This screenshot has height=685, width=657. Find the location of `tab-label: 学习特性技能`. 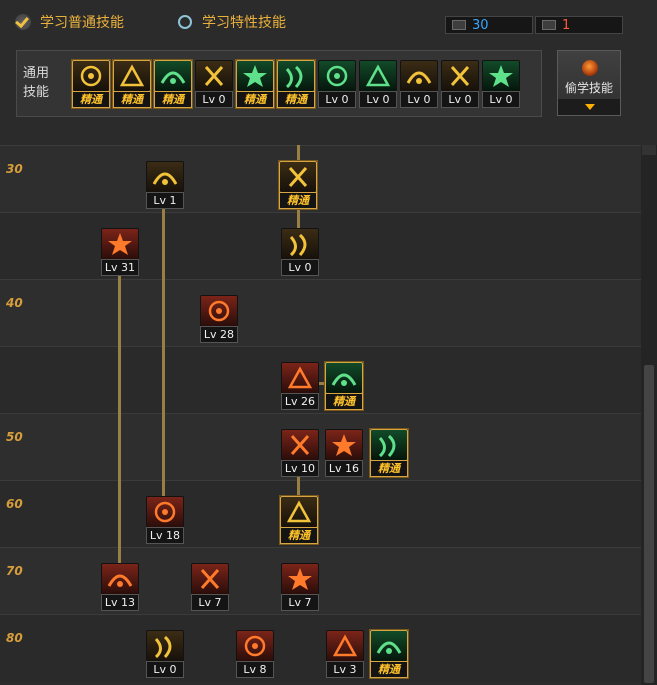

tab-label: 学习特性技能 is located at coordinates (244, 23).